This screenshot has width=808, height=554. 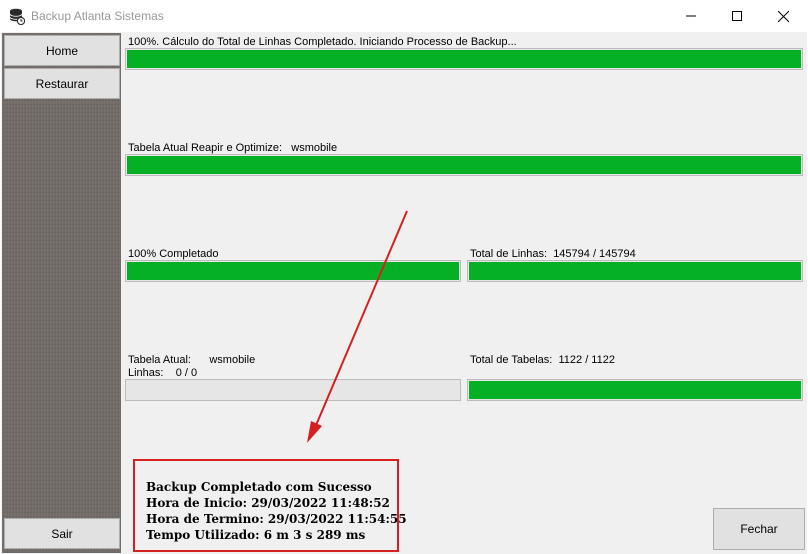 What do you see at coordinates (62, 533) in the screenshot?
I see `exit-button: Sair` at bounding box center [62, 533].